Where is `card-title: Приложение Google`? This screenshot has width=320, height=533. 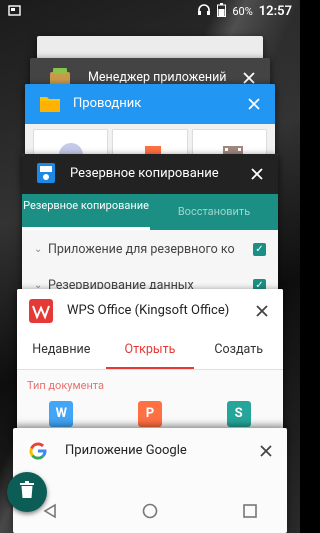
card-title: Приложение Google is located at coordinates (126, 450).